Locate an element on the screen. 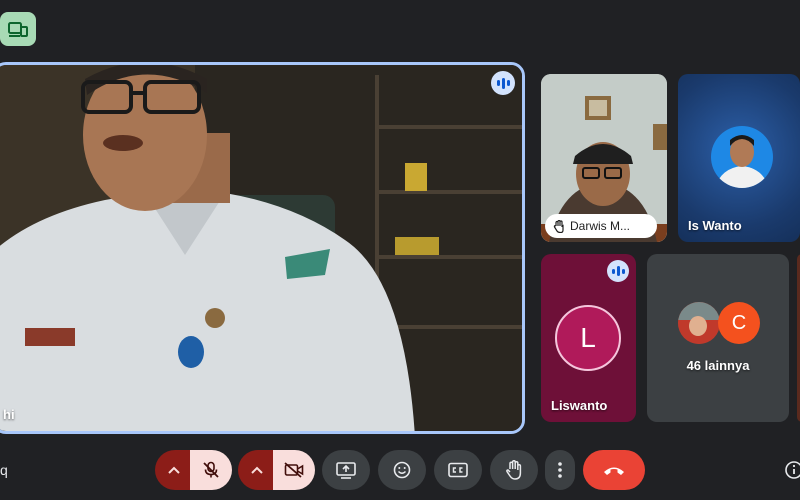 This screenshot has width=800, height=500. main-speaker-name: hi is located at coordinates (9, 414).